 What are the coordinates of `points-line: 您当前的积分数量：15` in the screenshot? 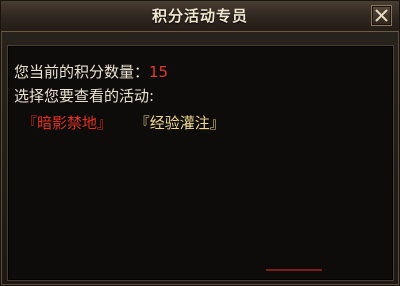 It's located at (91, 71).